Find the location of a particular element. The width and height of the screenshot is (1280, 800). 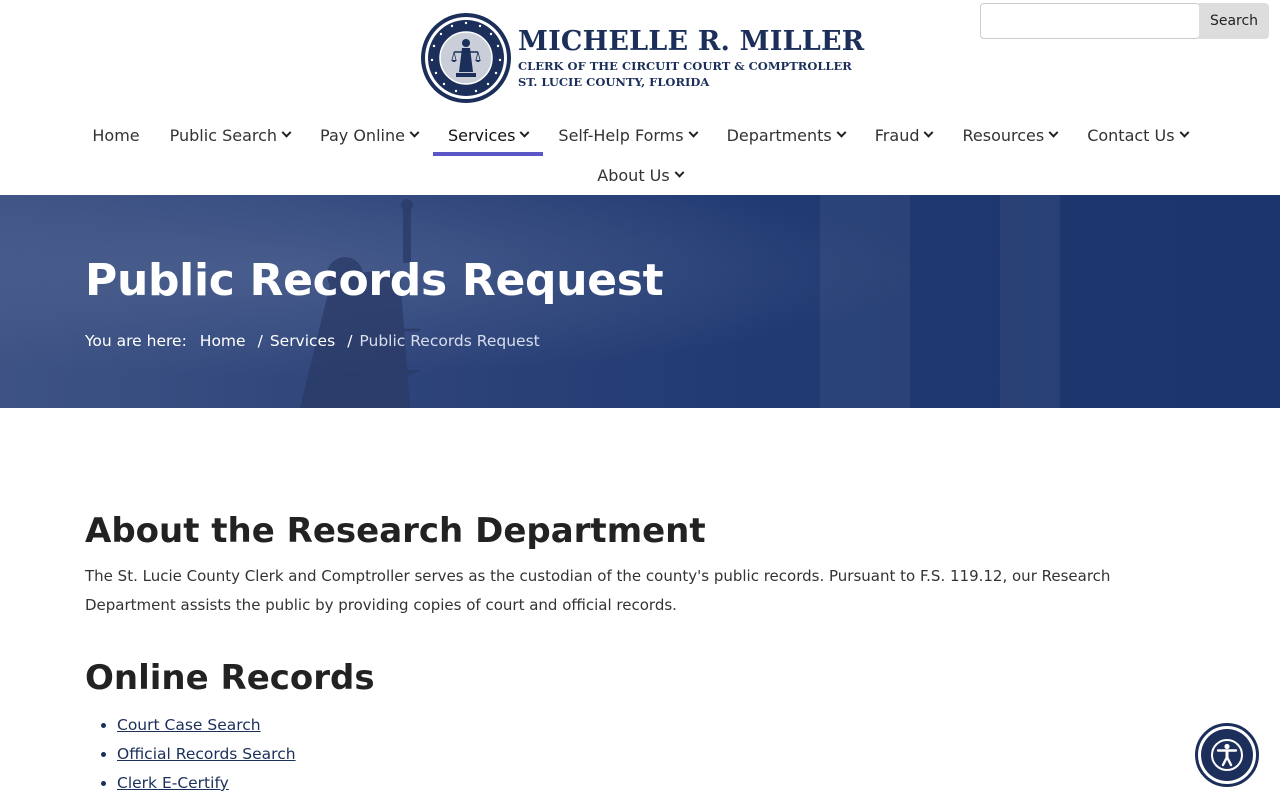

accessibility-button-inner is located at coordinates (1227, 755).